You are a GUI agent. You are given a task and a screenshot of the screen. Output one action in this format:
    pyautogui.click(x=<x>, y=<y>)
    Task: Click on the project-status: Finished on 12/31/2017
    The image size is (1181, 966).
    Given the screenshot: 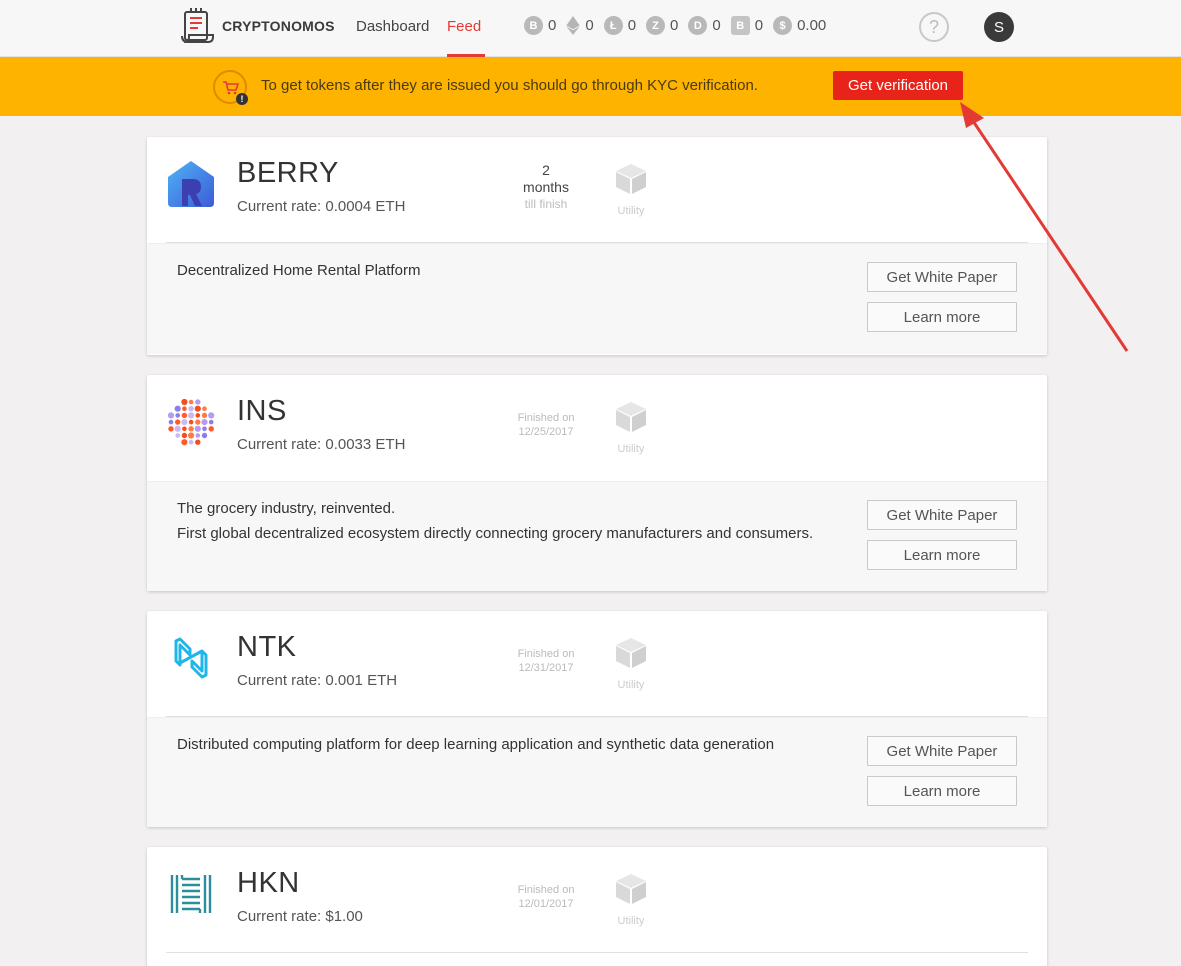 What is the action you would take?
    pyautogui.click(x=546, y=655)
    